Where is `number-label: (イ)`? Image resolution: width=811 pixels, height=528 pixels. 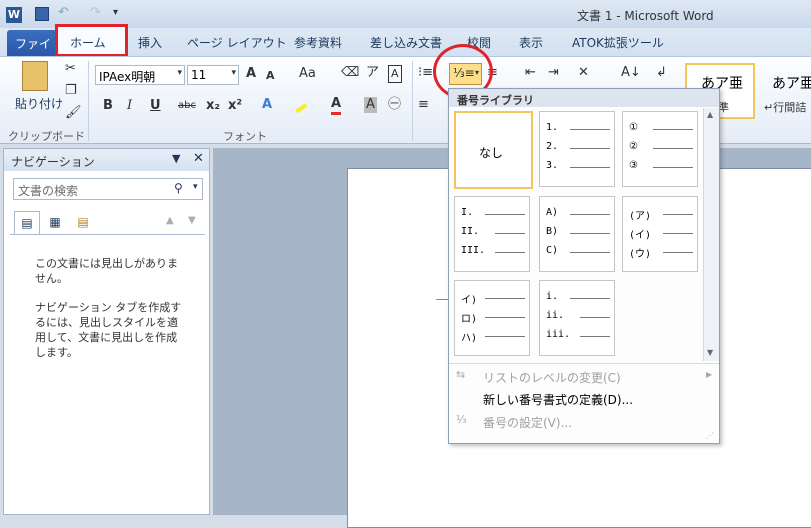
number-label: (イ) is located at coordinates (640, 235).